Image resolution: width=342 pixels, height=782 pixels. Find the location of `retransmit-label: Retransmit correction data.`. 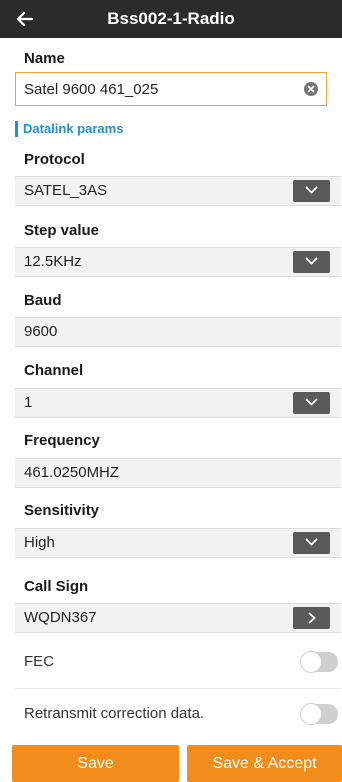

retransmit-label: Retransmit correction data. is located at coordinates (114, 713).